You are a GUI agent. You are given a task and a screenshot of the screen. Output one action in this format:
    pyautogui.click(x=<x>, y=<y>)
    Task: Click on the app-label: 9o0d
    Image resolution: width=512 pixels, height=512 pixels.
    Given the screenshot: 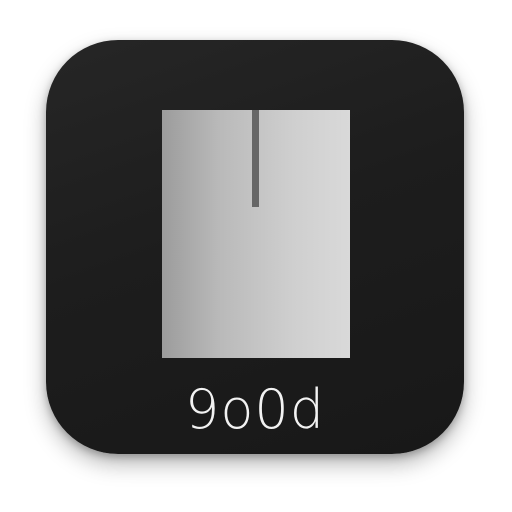 What is the action you would take?
    pyautogui.click(x=255, y=409)
    